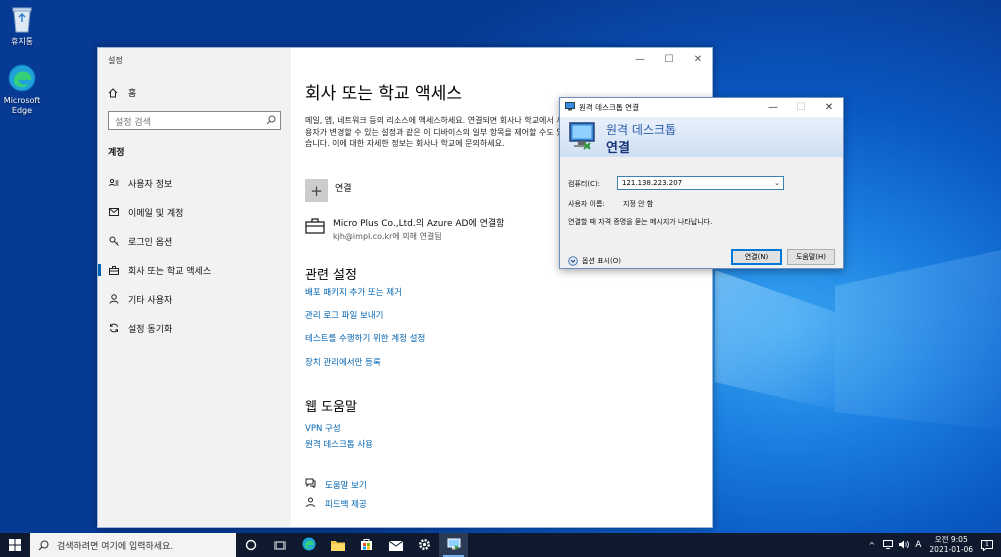 The image size is (1001, 557). Describe the element at coordinates (114, 328) in the screenshot. I see `sync-icon` at that location.